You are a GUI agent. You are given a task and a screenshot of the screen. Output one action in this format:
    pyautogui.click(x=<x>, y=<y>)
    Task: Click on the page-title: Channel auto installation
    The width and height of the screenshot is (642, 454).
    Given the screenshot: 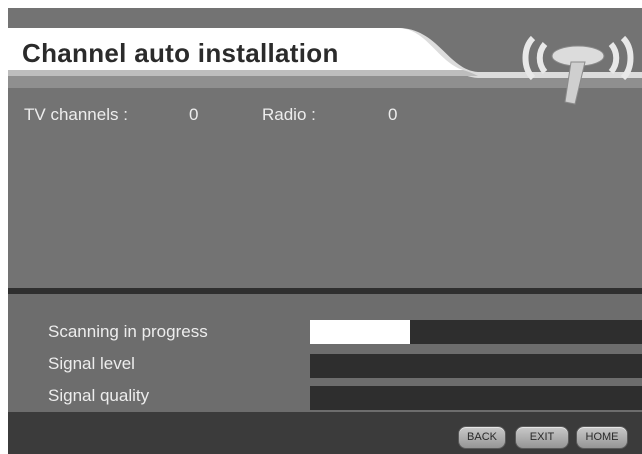 What is the action you would take?
    pyautogui.click(x=180, y=53)
    